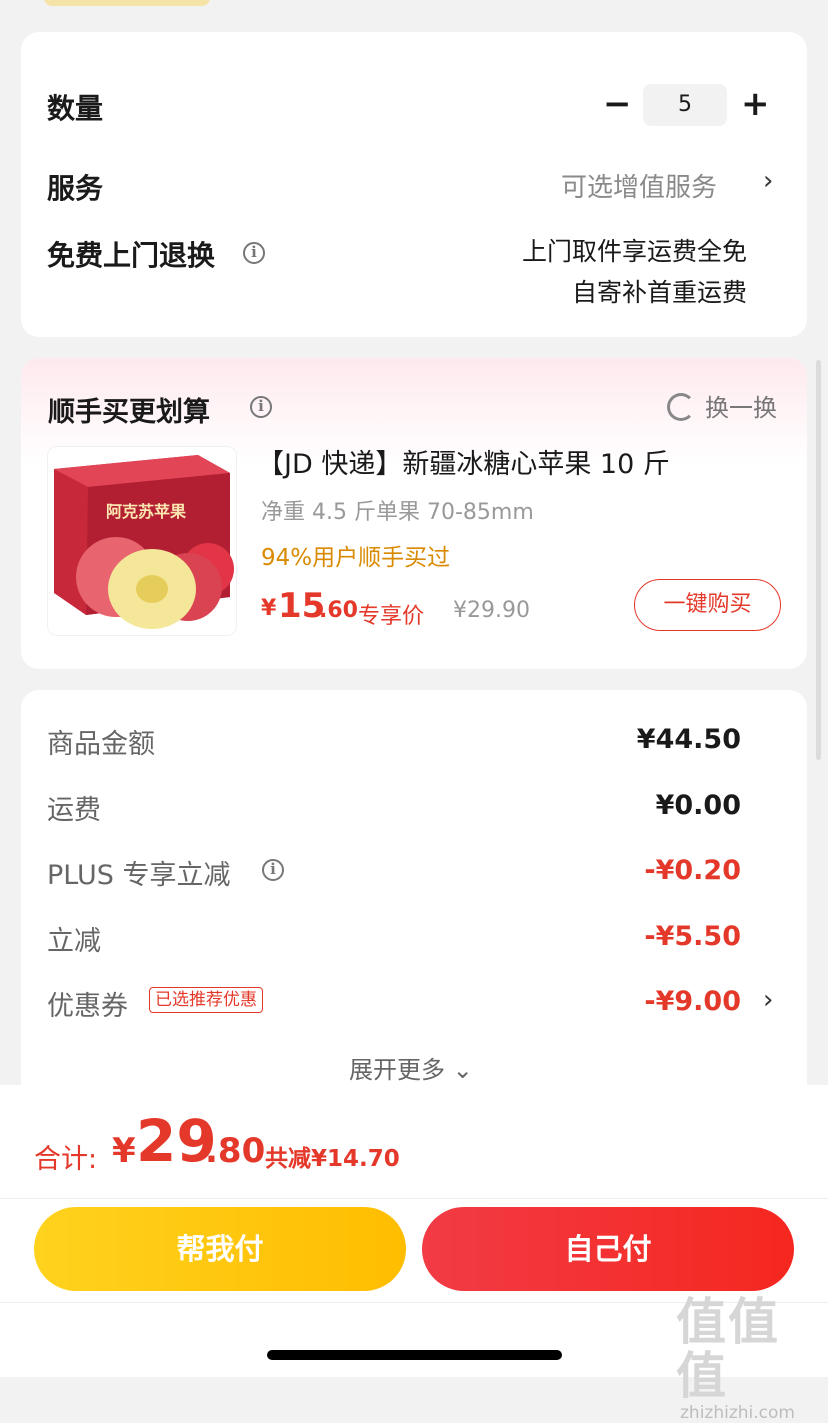 The image size is (828, 1423). What do you see at coordinates (728, 1349) in the screenshot?
I see `watermark-logo: 值值值` at bounding box center [728, 1349].